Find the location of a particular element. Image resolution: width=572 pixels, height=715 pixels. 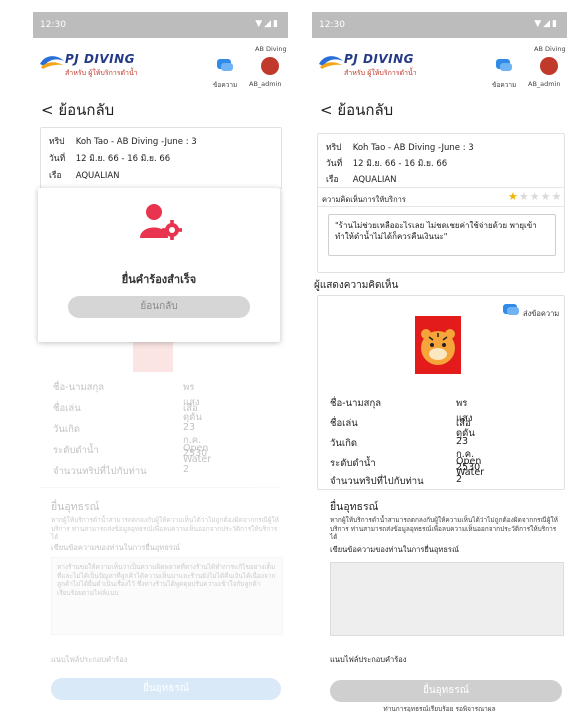

field-value: เสือ is located at coordinates (190, 408).